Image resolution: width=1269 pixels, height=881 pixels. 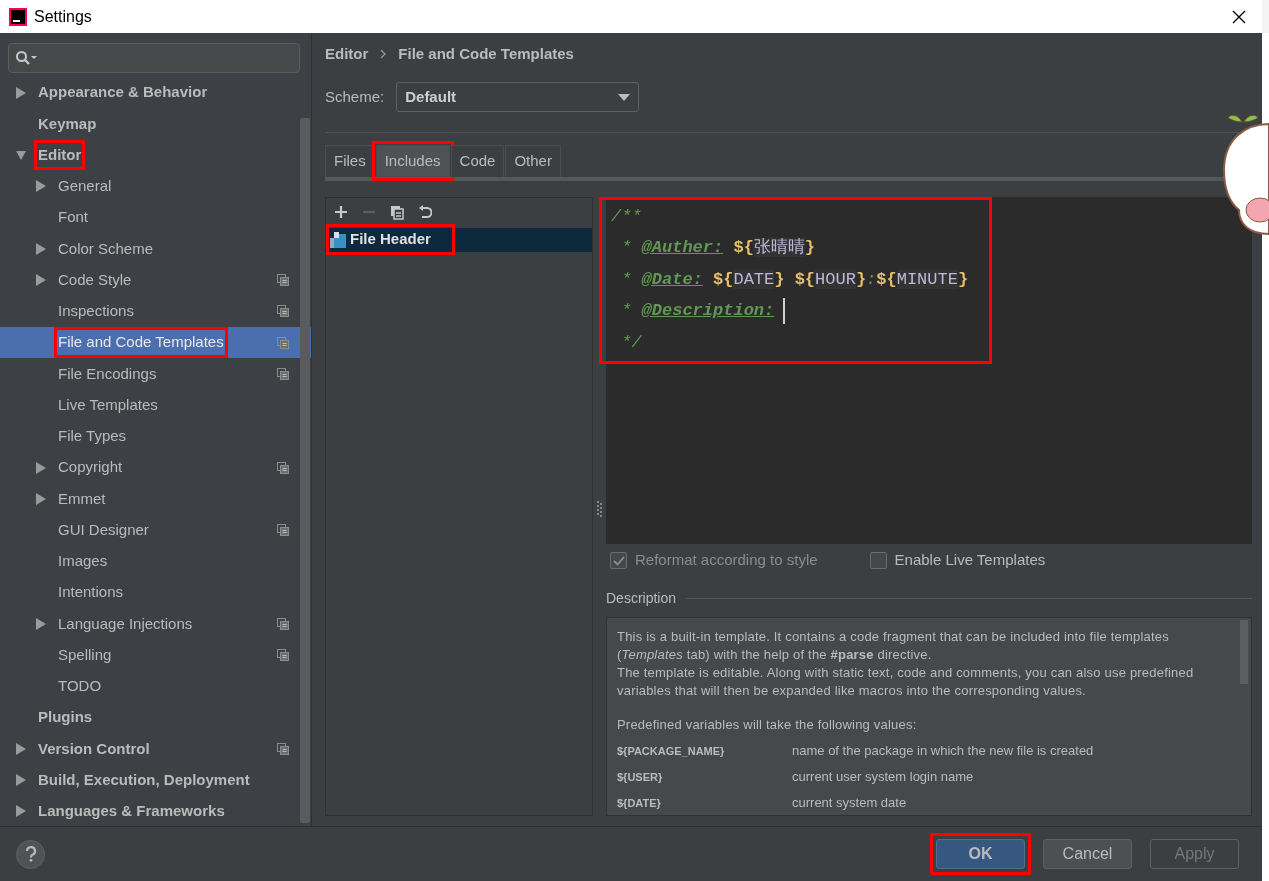 I want to click on question-icon, so click(x=30, y=854).